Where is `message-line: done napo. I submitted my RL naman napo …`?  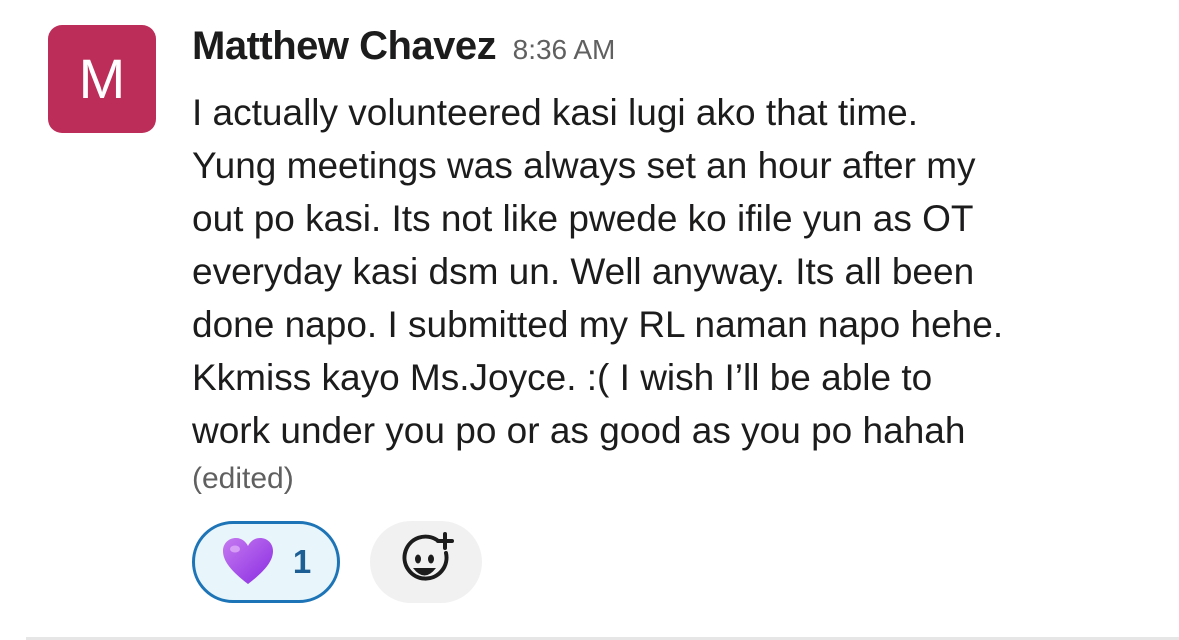
message-line: done napo. I submitted my RL naman napo … is located at coordinates (598, 324).